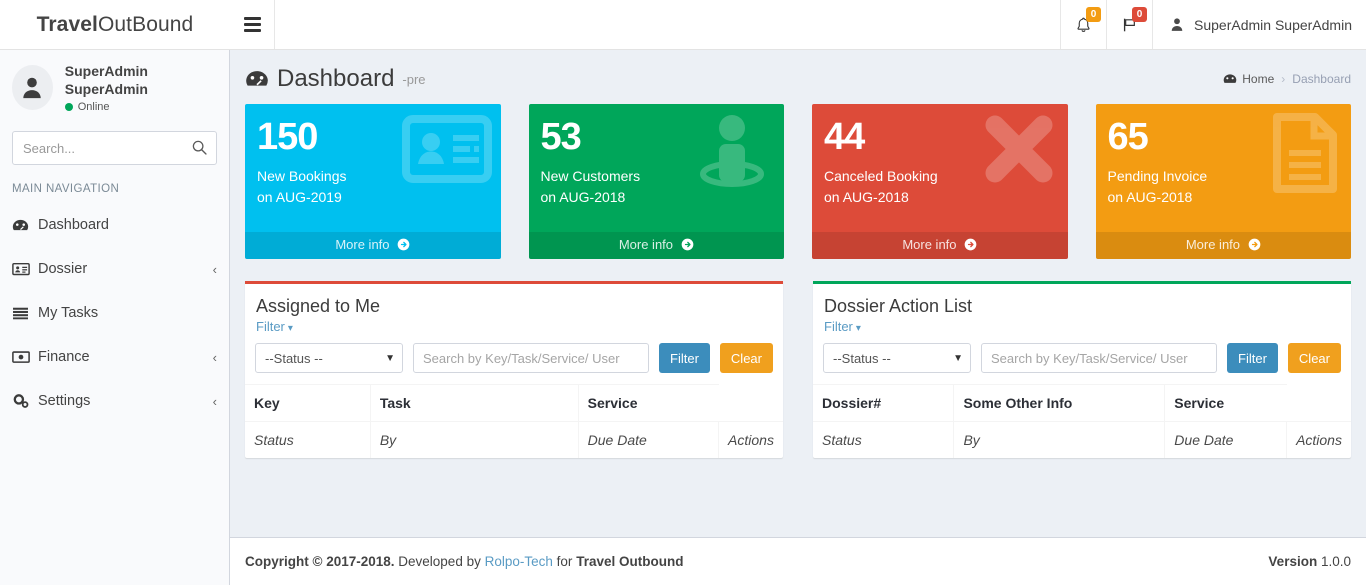 The width and height of the screenshot is (1366, 585). What do you see at coordinates (114, 313) in the screenshot?
I see `sidebar-item-my-tasks: My Tasks` at bounding box center [114, 313].